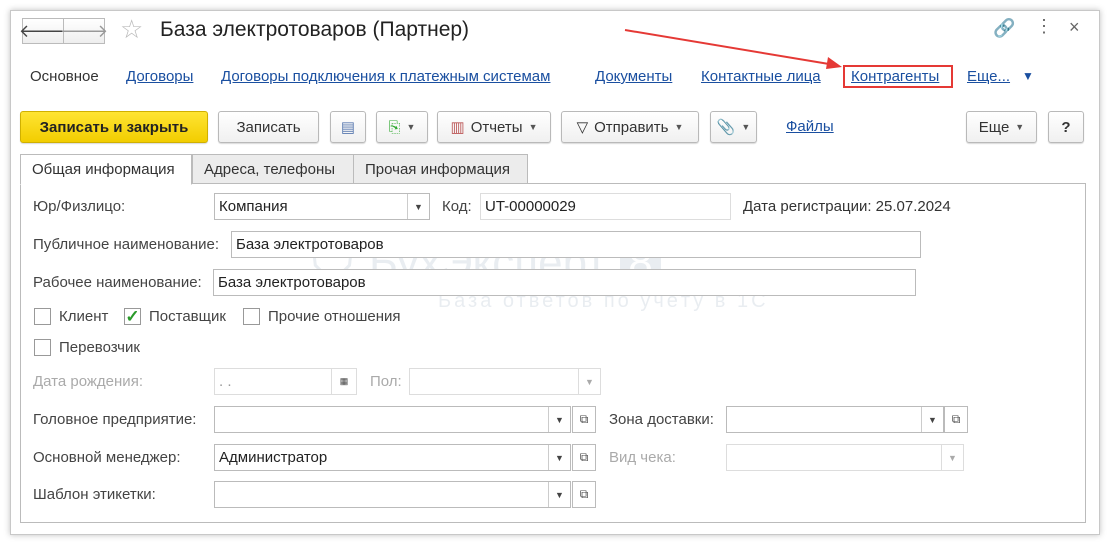 This screenshot has height=545, width=1110. I want to click on entity-type-label: Юр/Физлицо:, so click(79, 206).